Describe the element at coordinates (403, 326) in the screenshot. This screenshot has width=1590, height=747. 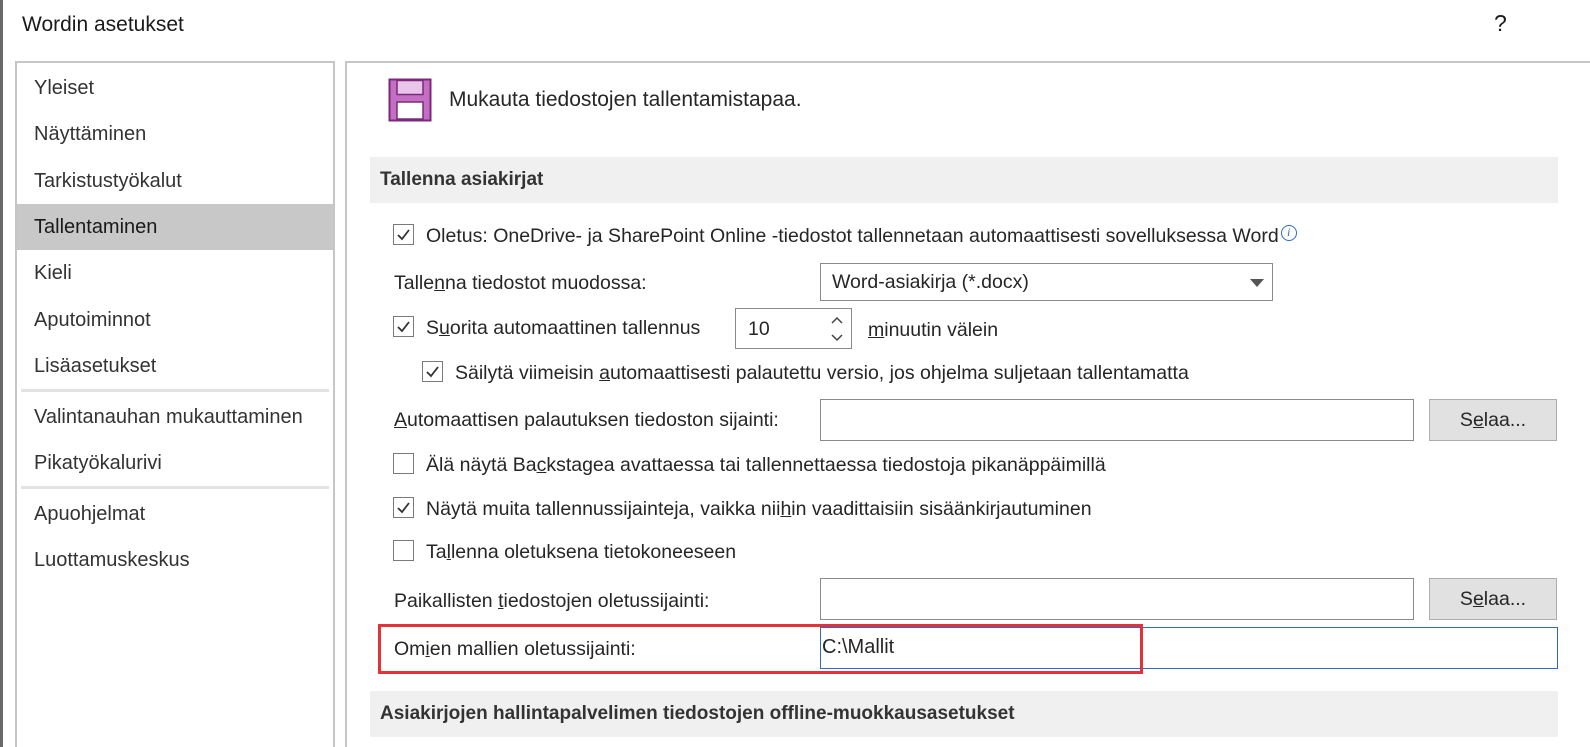
I see `checkbox-autorecover` at that location.